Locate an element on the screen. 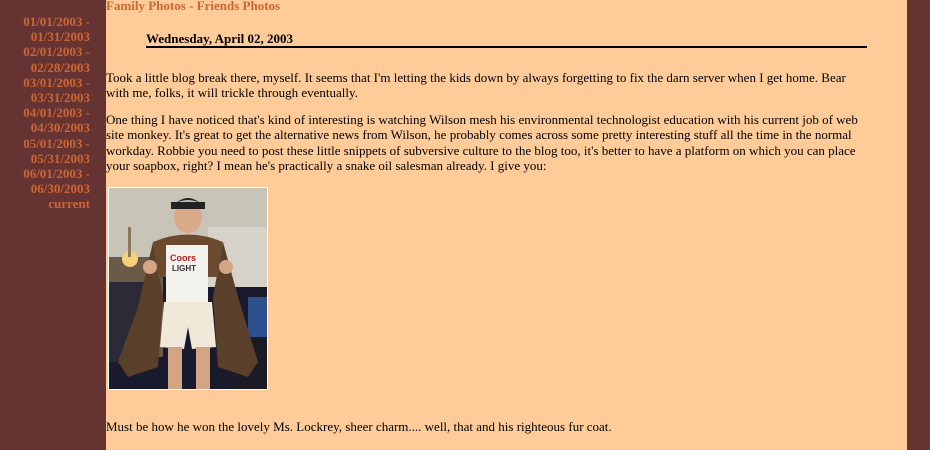 This screenshot has height=450, width=930. archive-link-2003-03: 03/01/2003 - 03/31/2003 is located at coordinates (56, 90).